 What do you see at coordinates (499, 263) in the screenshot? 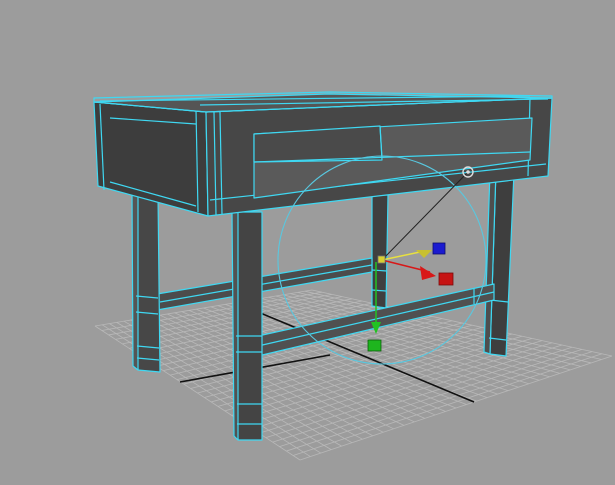
I see `leg-back-right` at bounding box center [499, 263].